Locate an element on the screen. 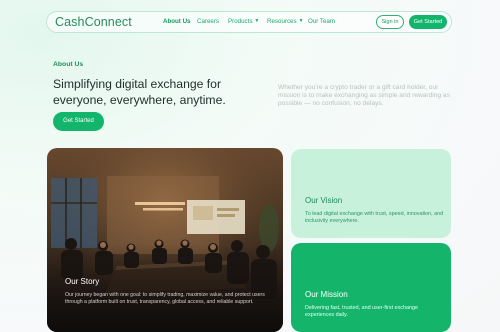  nav-get-started-button: Get Started is located at coordinates (428, 22).